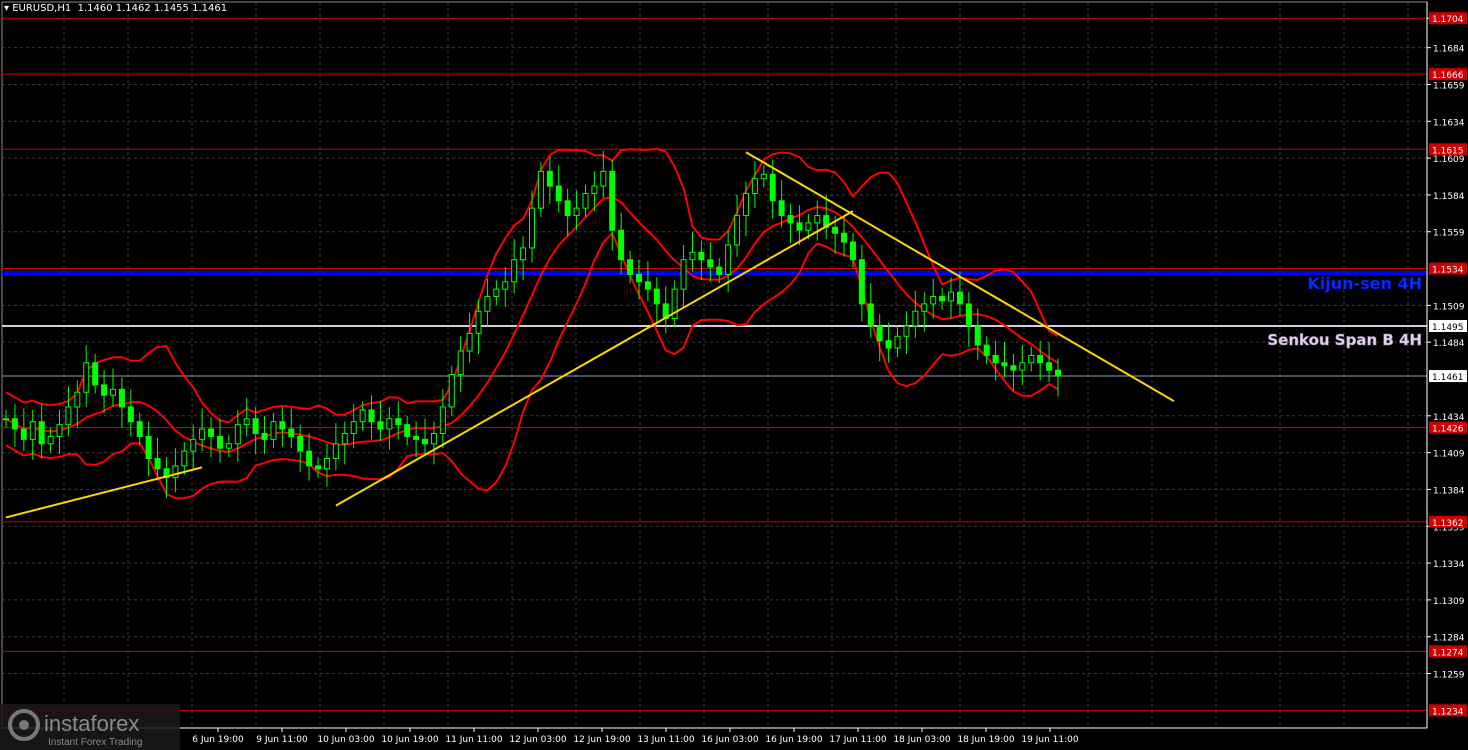 The width and height of the screenshot is (1468, 750). What do you see at coordinates (537, 740) in the screenshot?
I see `time-tick-label: 12 Jun 03:00` at bounding box center [537, 740].